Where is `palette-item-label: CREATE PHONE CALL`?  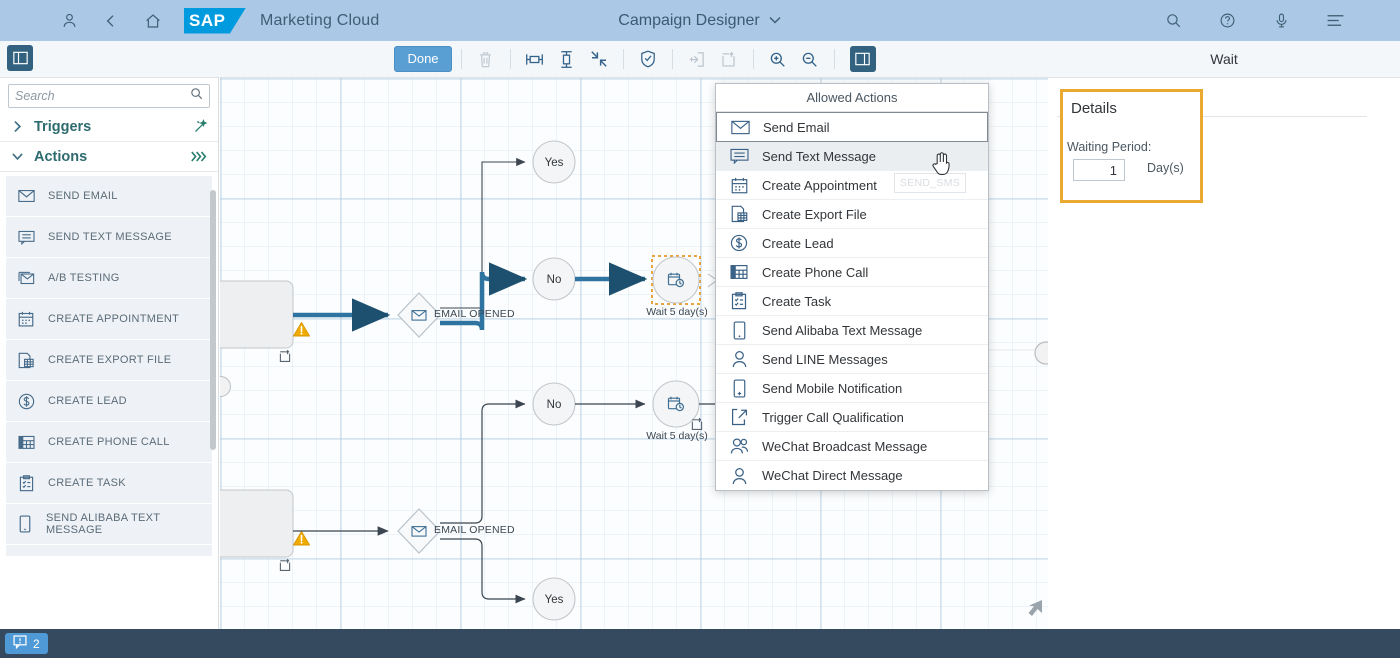
palette-item-label: CREATE PHONE CALL is located at coordinates (109, 442).